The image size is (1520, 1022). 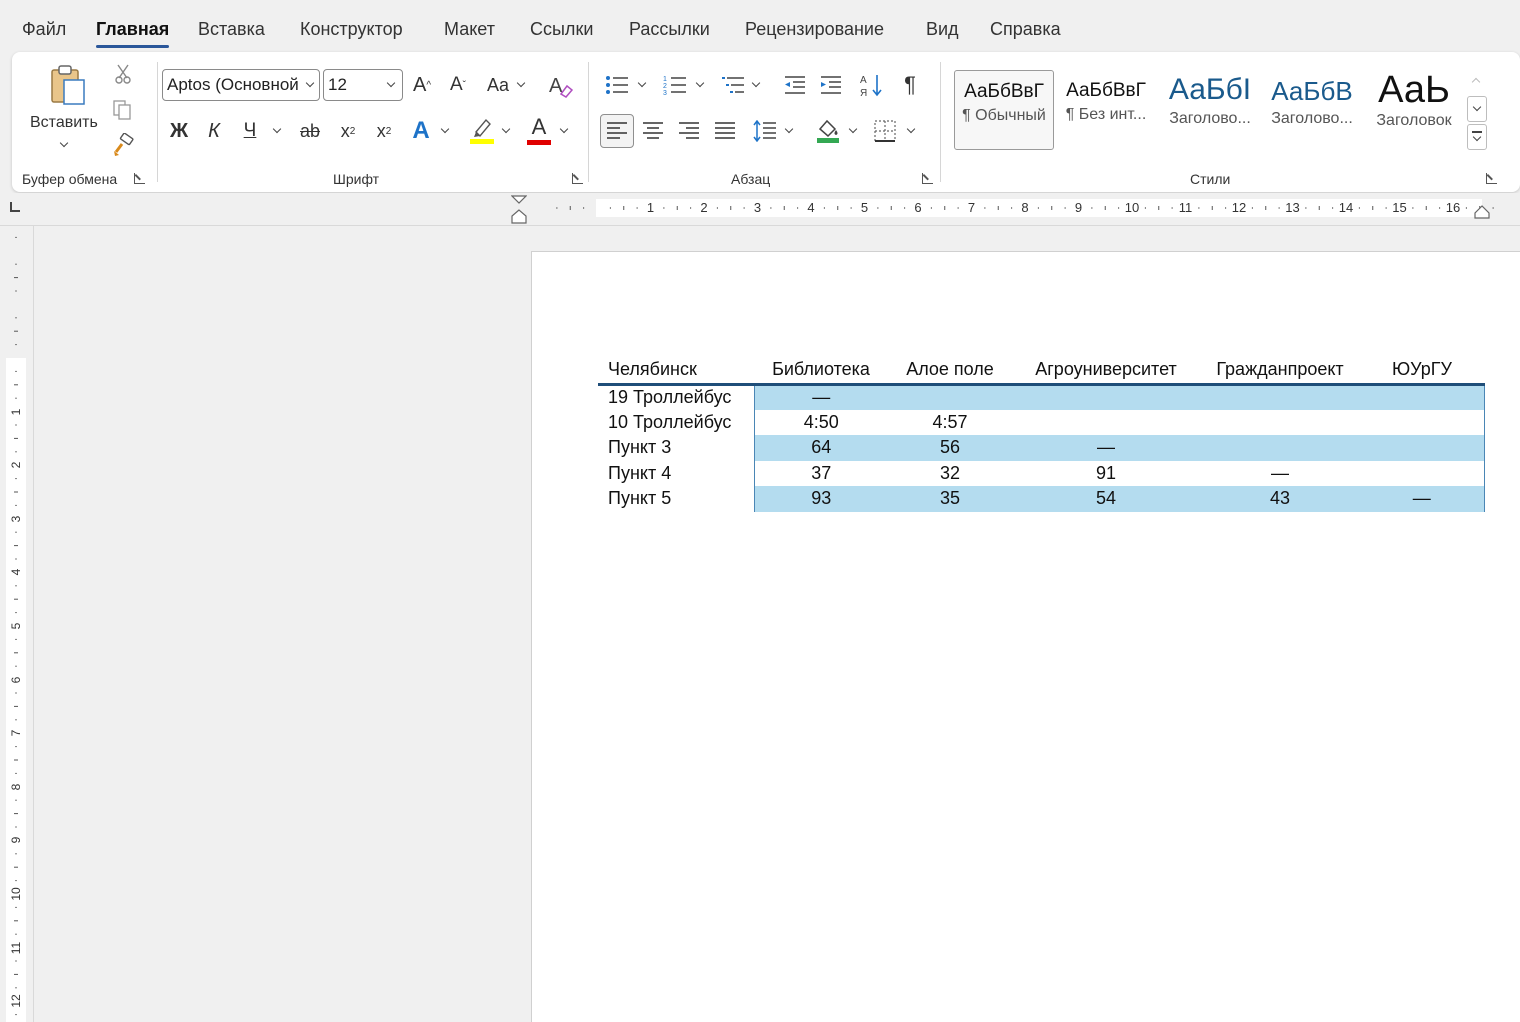 I want to click on tab-home: Главная, so click(x=133, y=33).